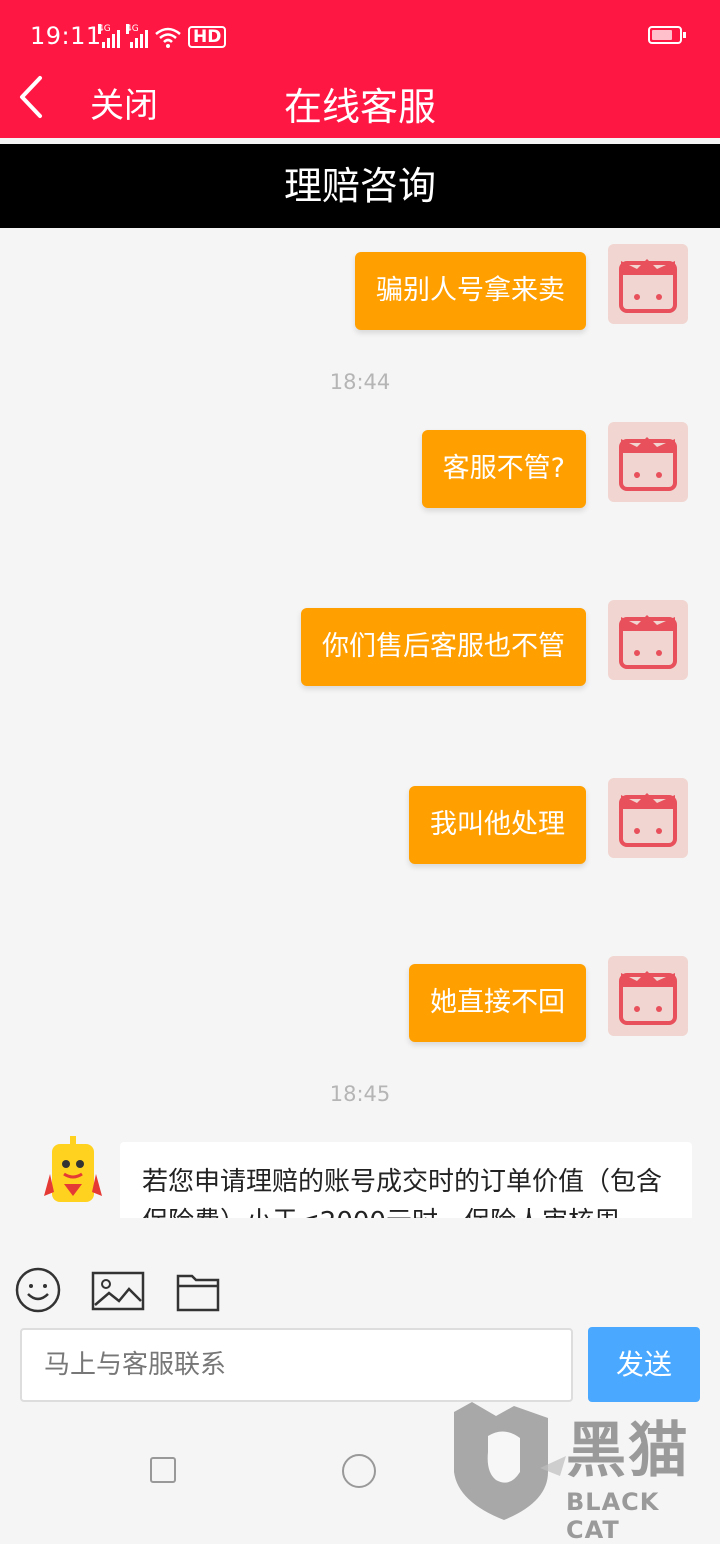 This screenshot has width=720, height=1544. I want to click on timestamp: 18:44, so click(360, 382).